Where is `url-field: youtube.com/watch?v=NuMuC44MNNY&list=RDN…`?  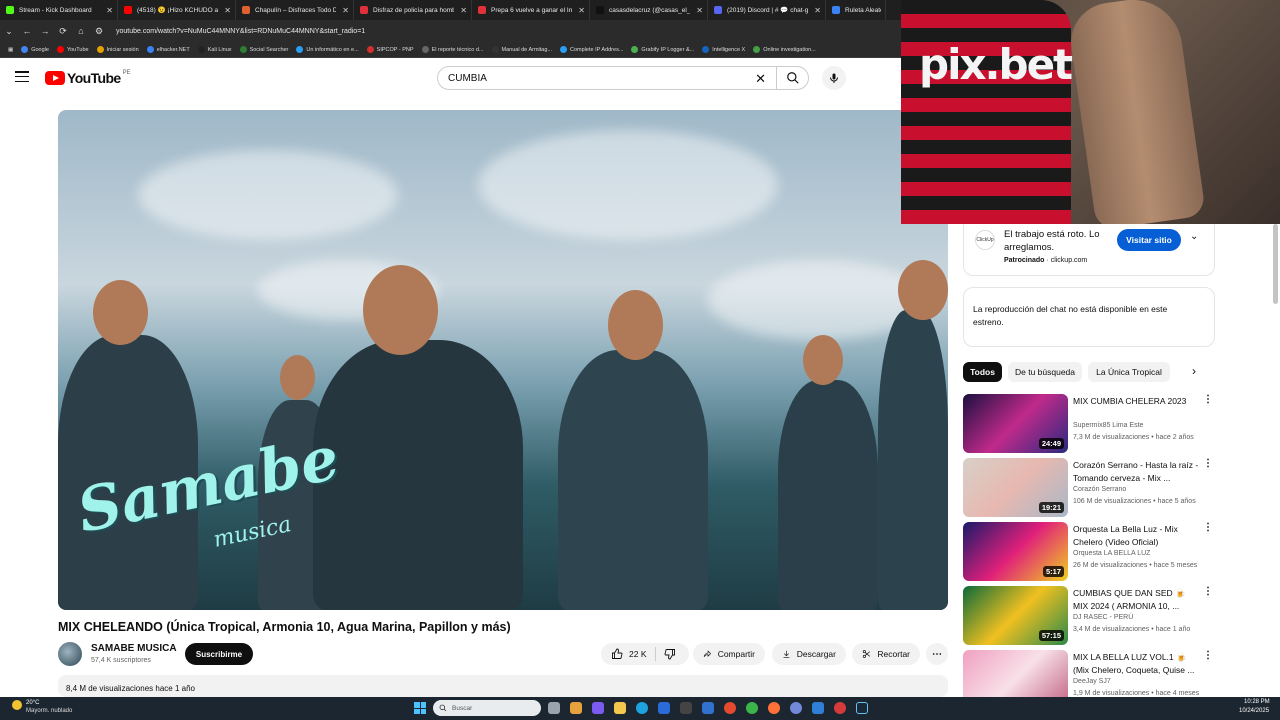 url-field: youtube.com/watch?v=NuMuC44MNNY&list=RDN… is located at coordinates (240, 31).